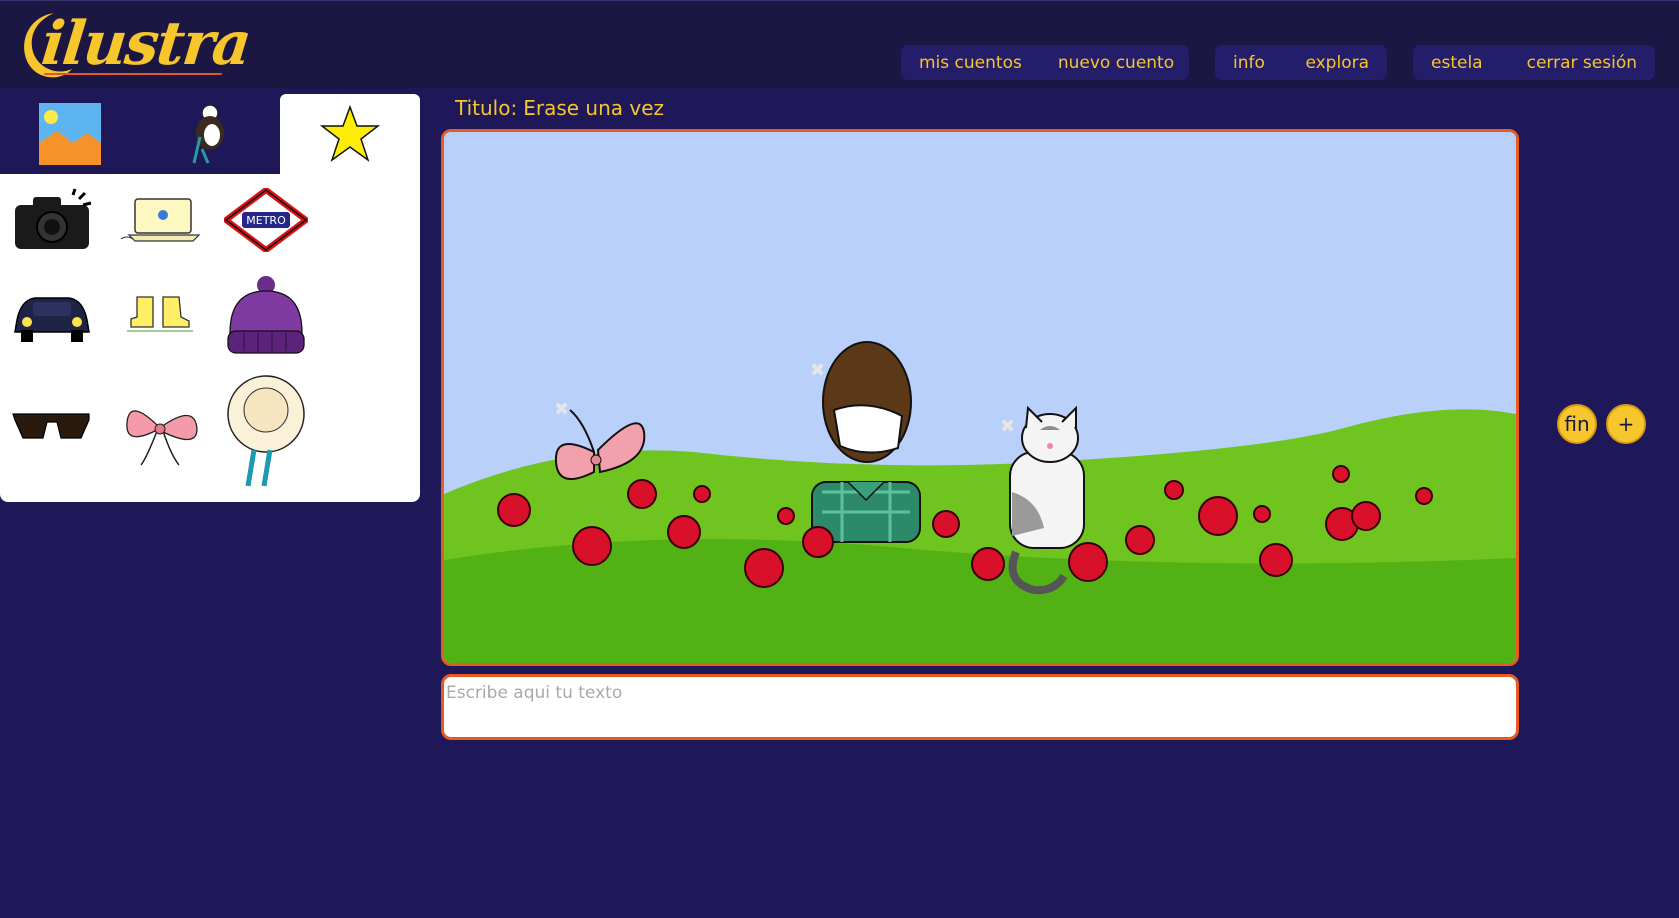 The height and width of the screenshot is (918, 1679). I want to click on story-title: Titulo: Erase una vez, so click(562, 108).